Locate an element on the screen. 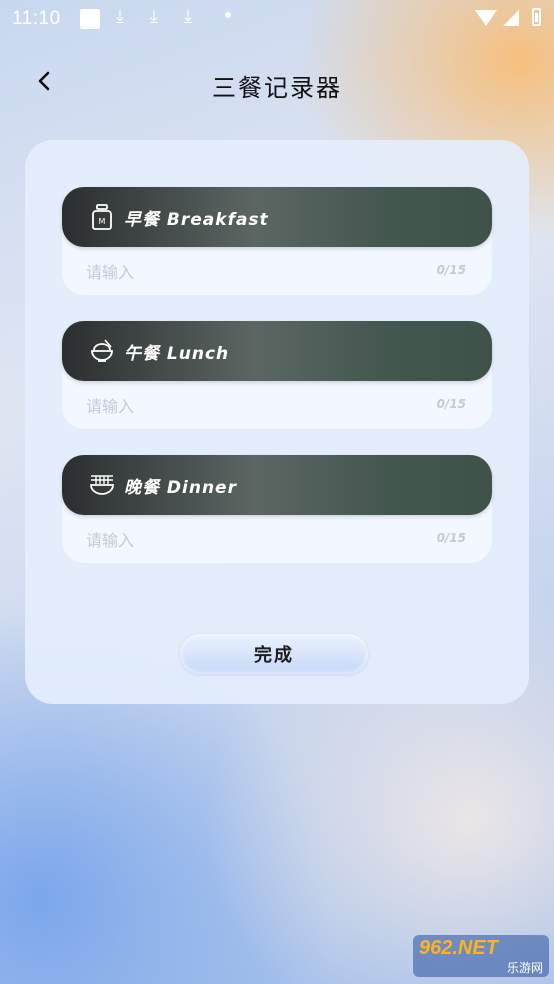  noodle-bowl-icon is located at coordinates (102, 485).